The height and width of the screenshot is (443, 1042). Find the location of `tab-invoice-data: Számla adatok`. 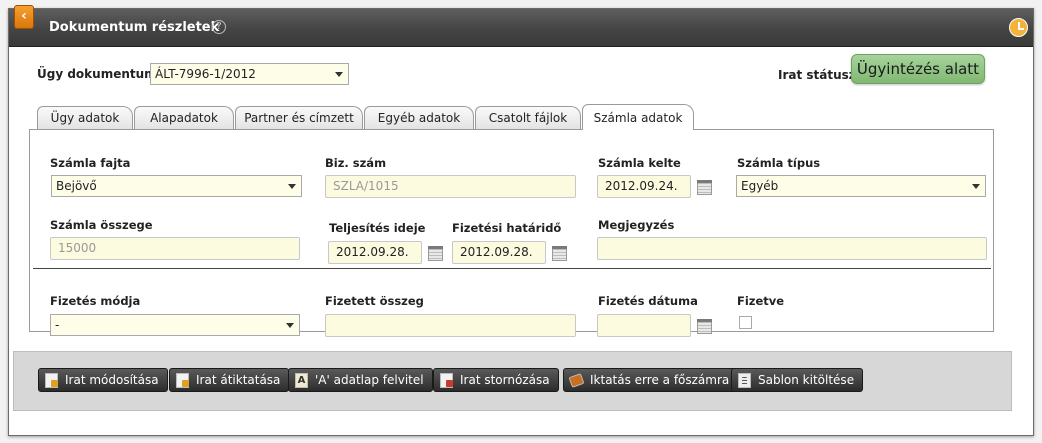

tab-invoice-data: Számla adatok is located at coordinates (638, 117).